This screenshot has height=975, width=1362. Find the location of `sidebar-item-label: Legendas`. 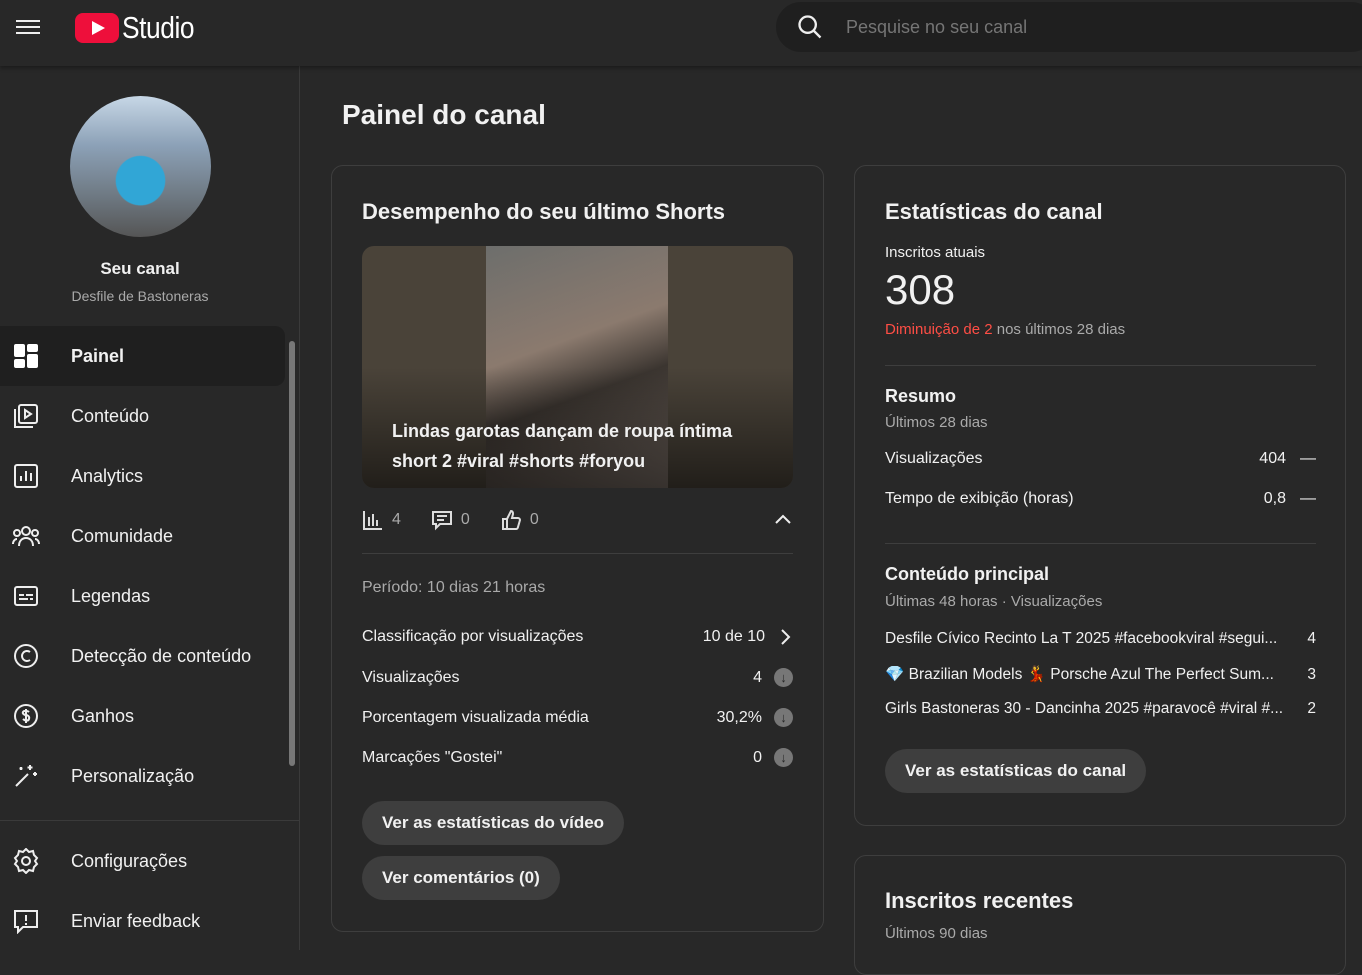

sidebar-item-label: Legendas is located at coordinates (111, 595).